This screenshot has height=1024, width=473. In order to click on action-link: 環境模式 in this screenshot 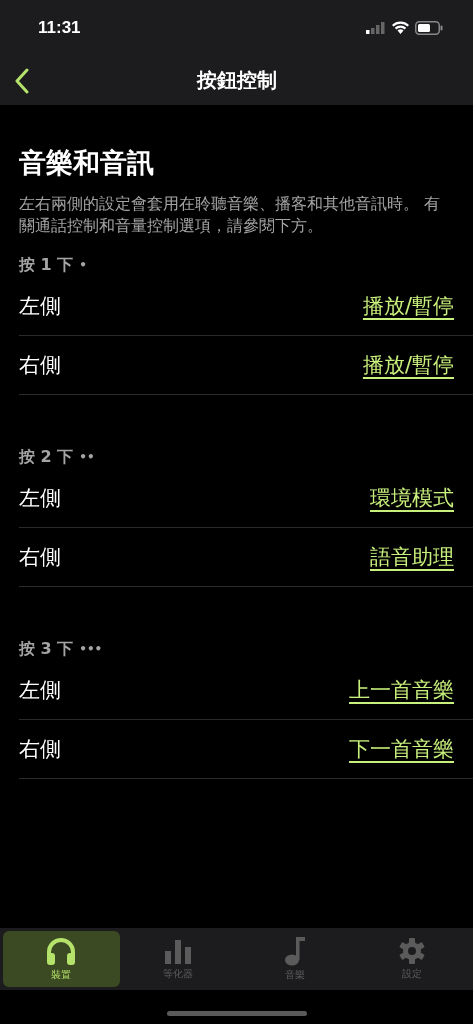, I will do `click(412, 498)`.